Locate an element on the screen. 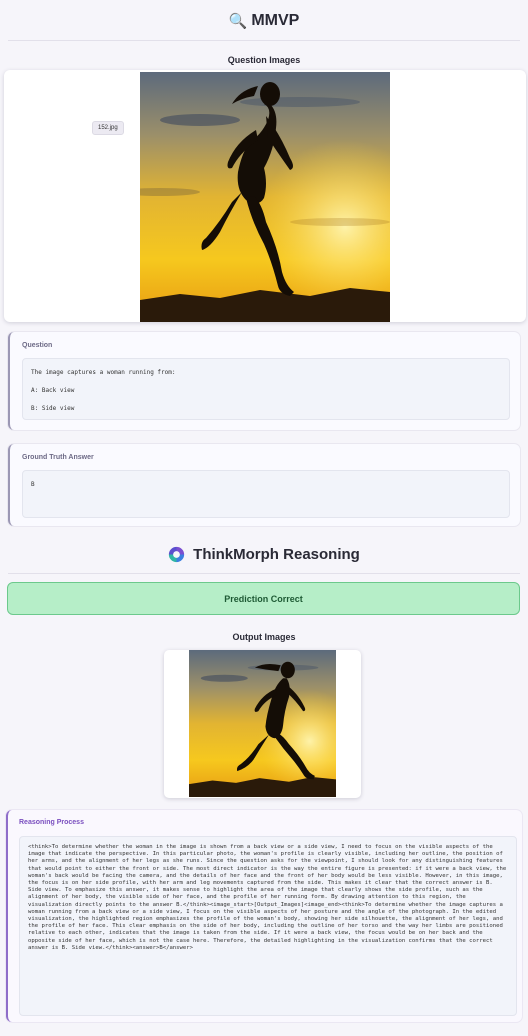 Image resolution: width=528 pixels, height=1036 pixels. prediction-status-text: Prediction Correct is located at coordinates (263, 598).